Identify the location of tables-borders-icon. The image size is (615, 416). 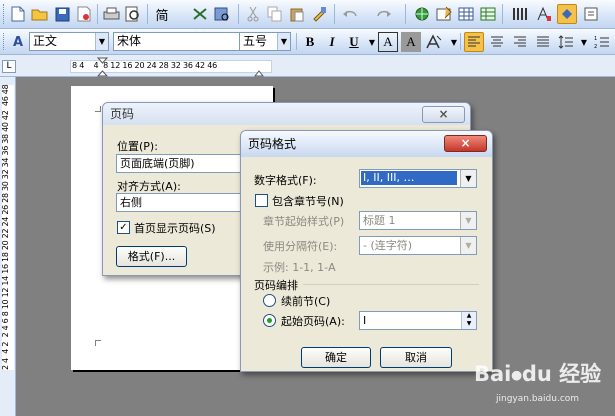
(444, 14).